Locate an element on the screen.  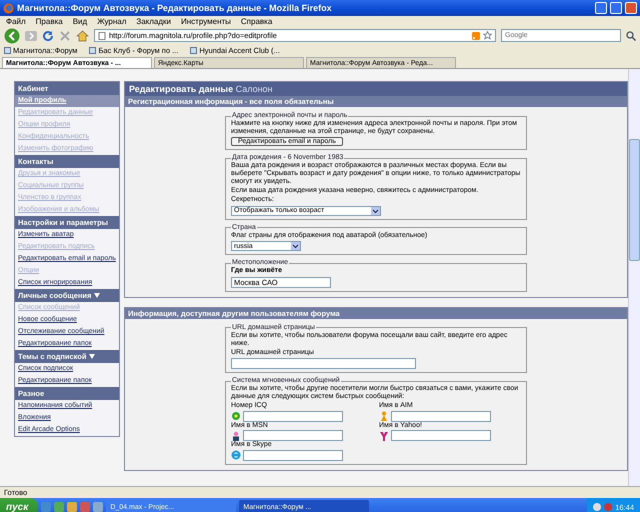
skype-icon is located at coordinates (236, 455).